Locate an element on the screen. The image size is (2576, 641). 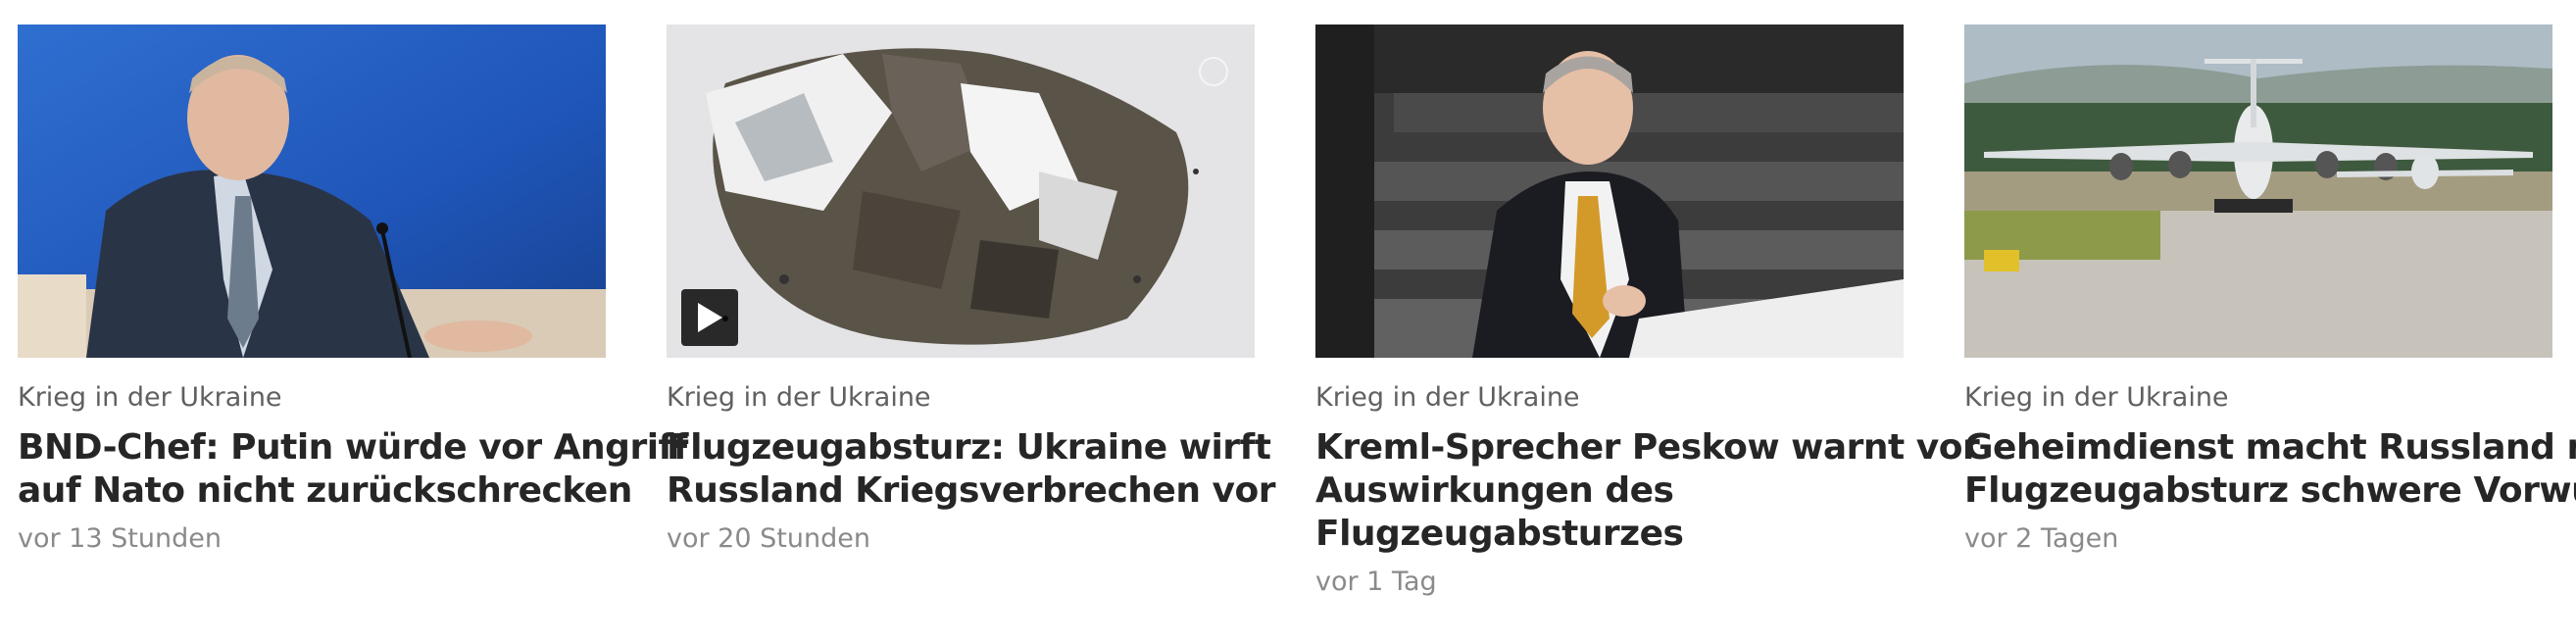
article-timestamp: vor 13 Stunden is located at coordinates (120, 538).